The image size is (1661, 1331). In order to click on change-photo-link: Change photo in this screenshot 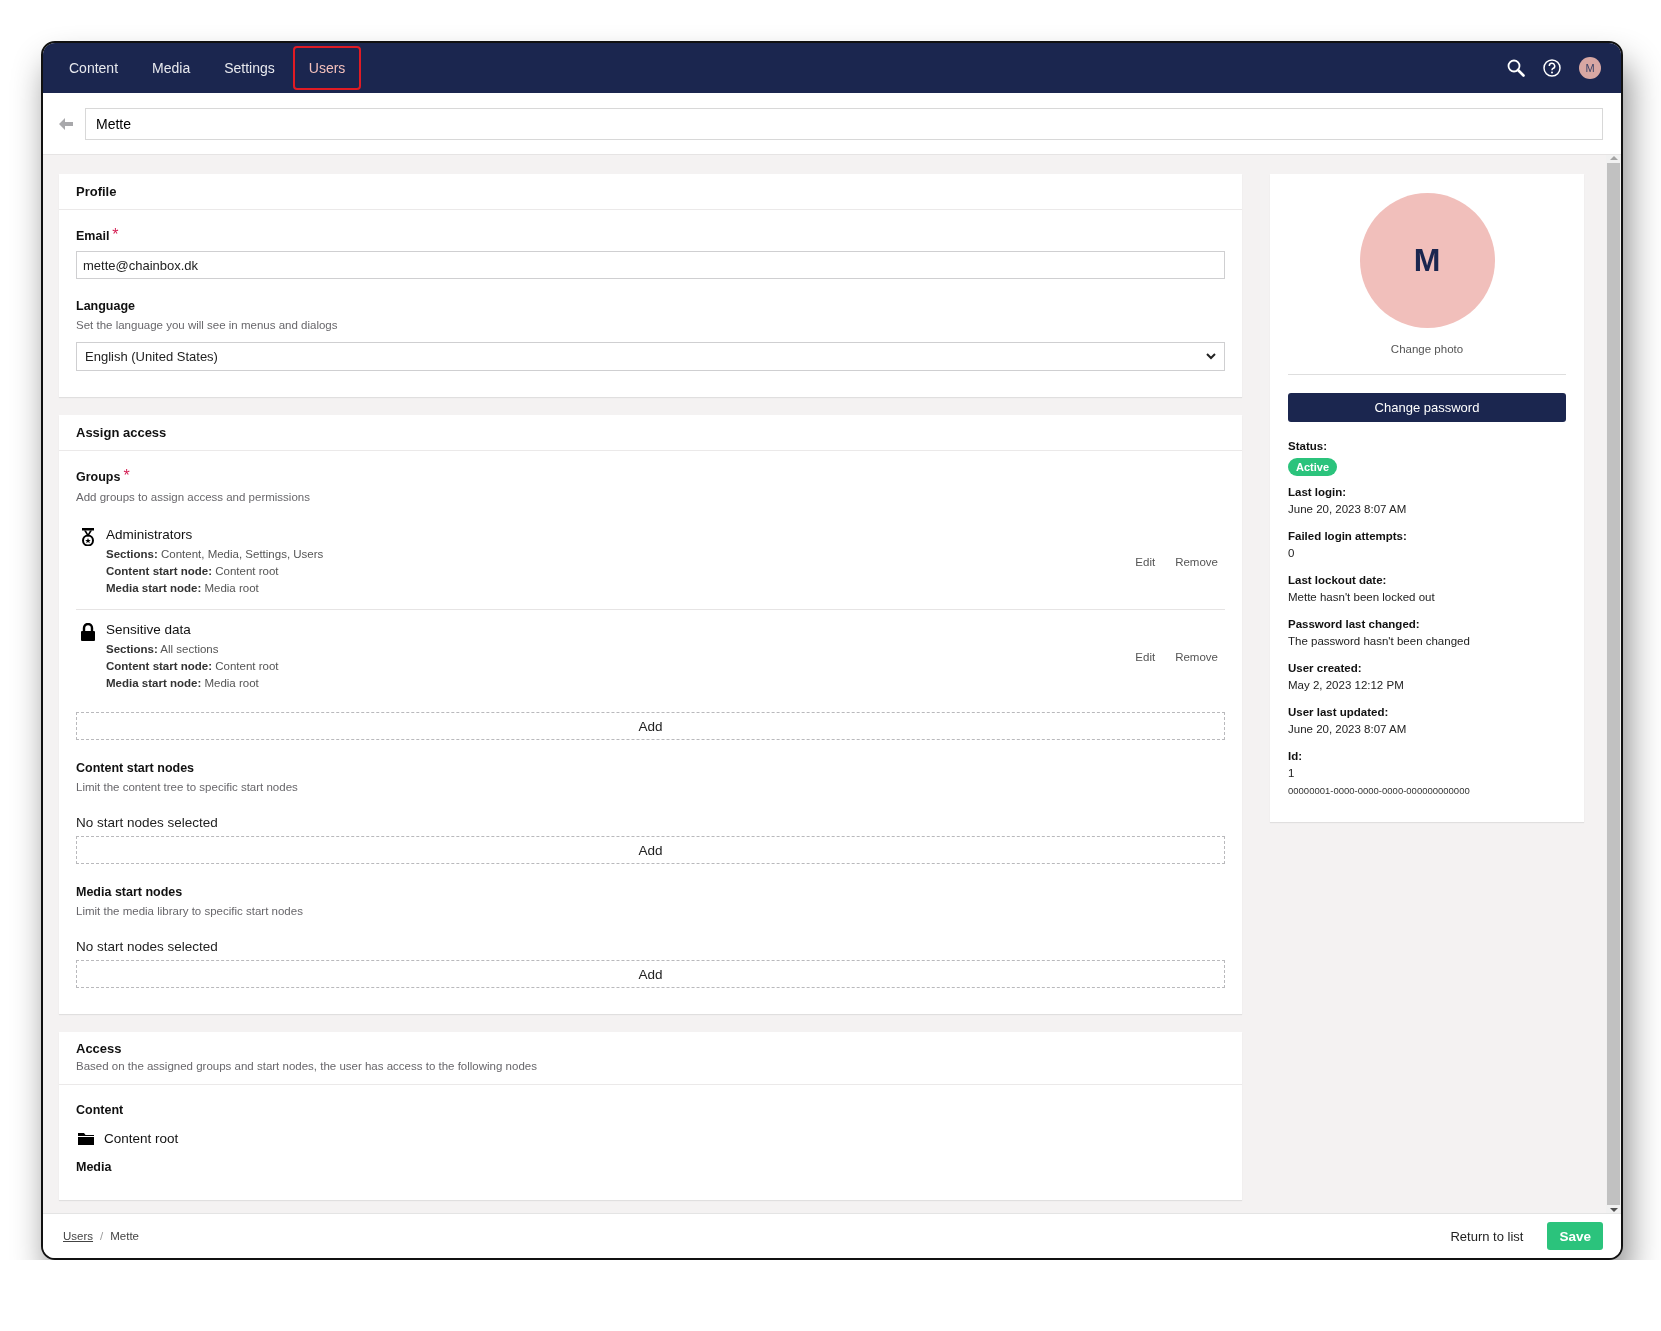, I will do `click(1427, 349)`.